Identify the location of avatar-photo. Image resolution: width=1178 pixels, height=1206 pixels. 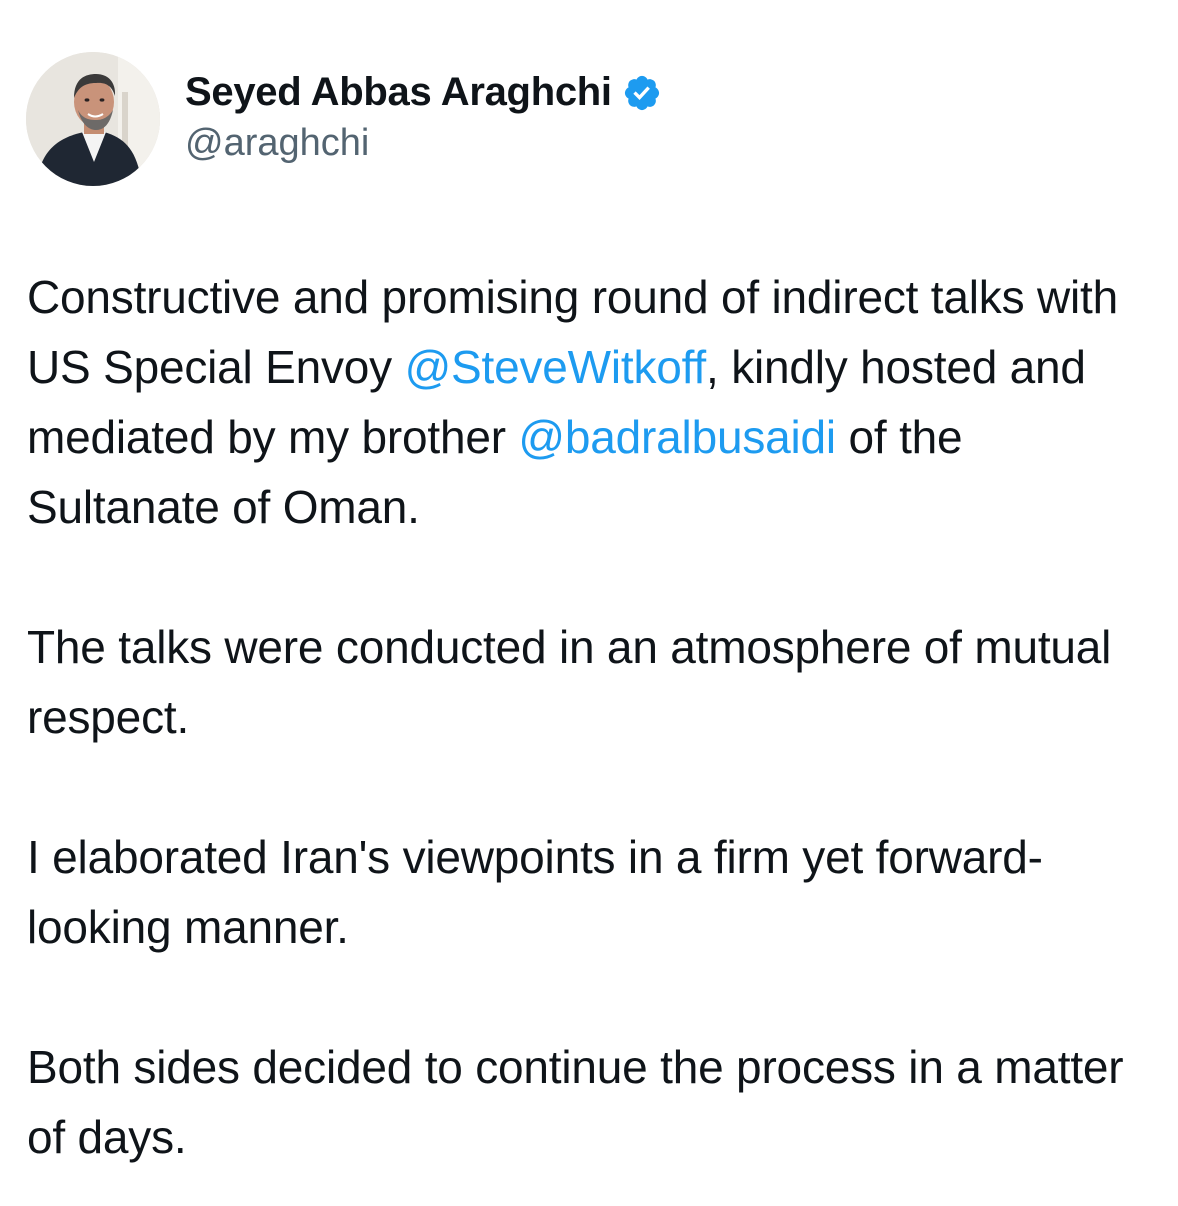
(93, 119).